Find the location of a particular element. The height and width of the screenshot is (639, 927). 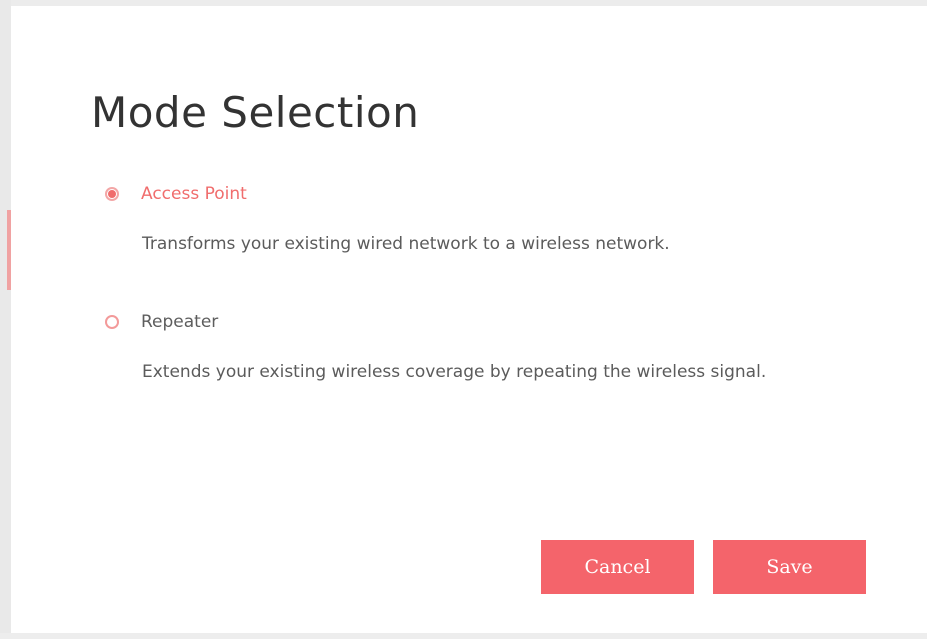

radio-dot is located at coordinates (112, 194).